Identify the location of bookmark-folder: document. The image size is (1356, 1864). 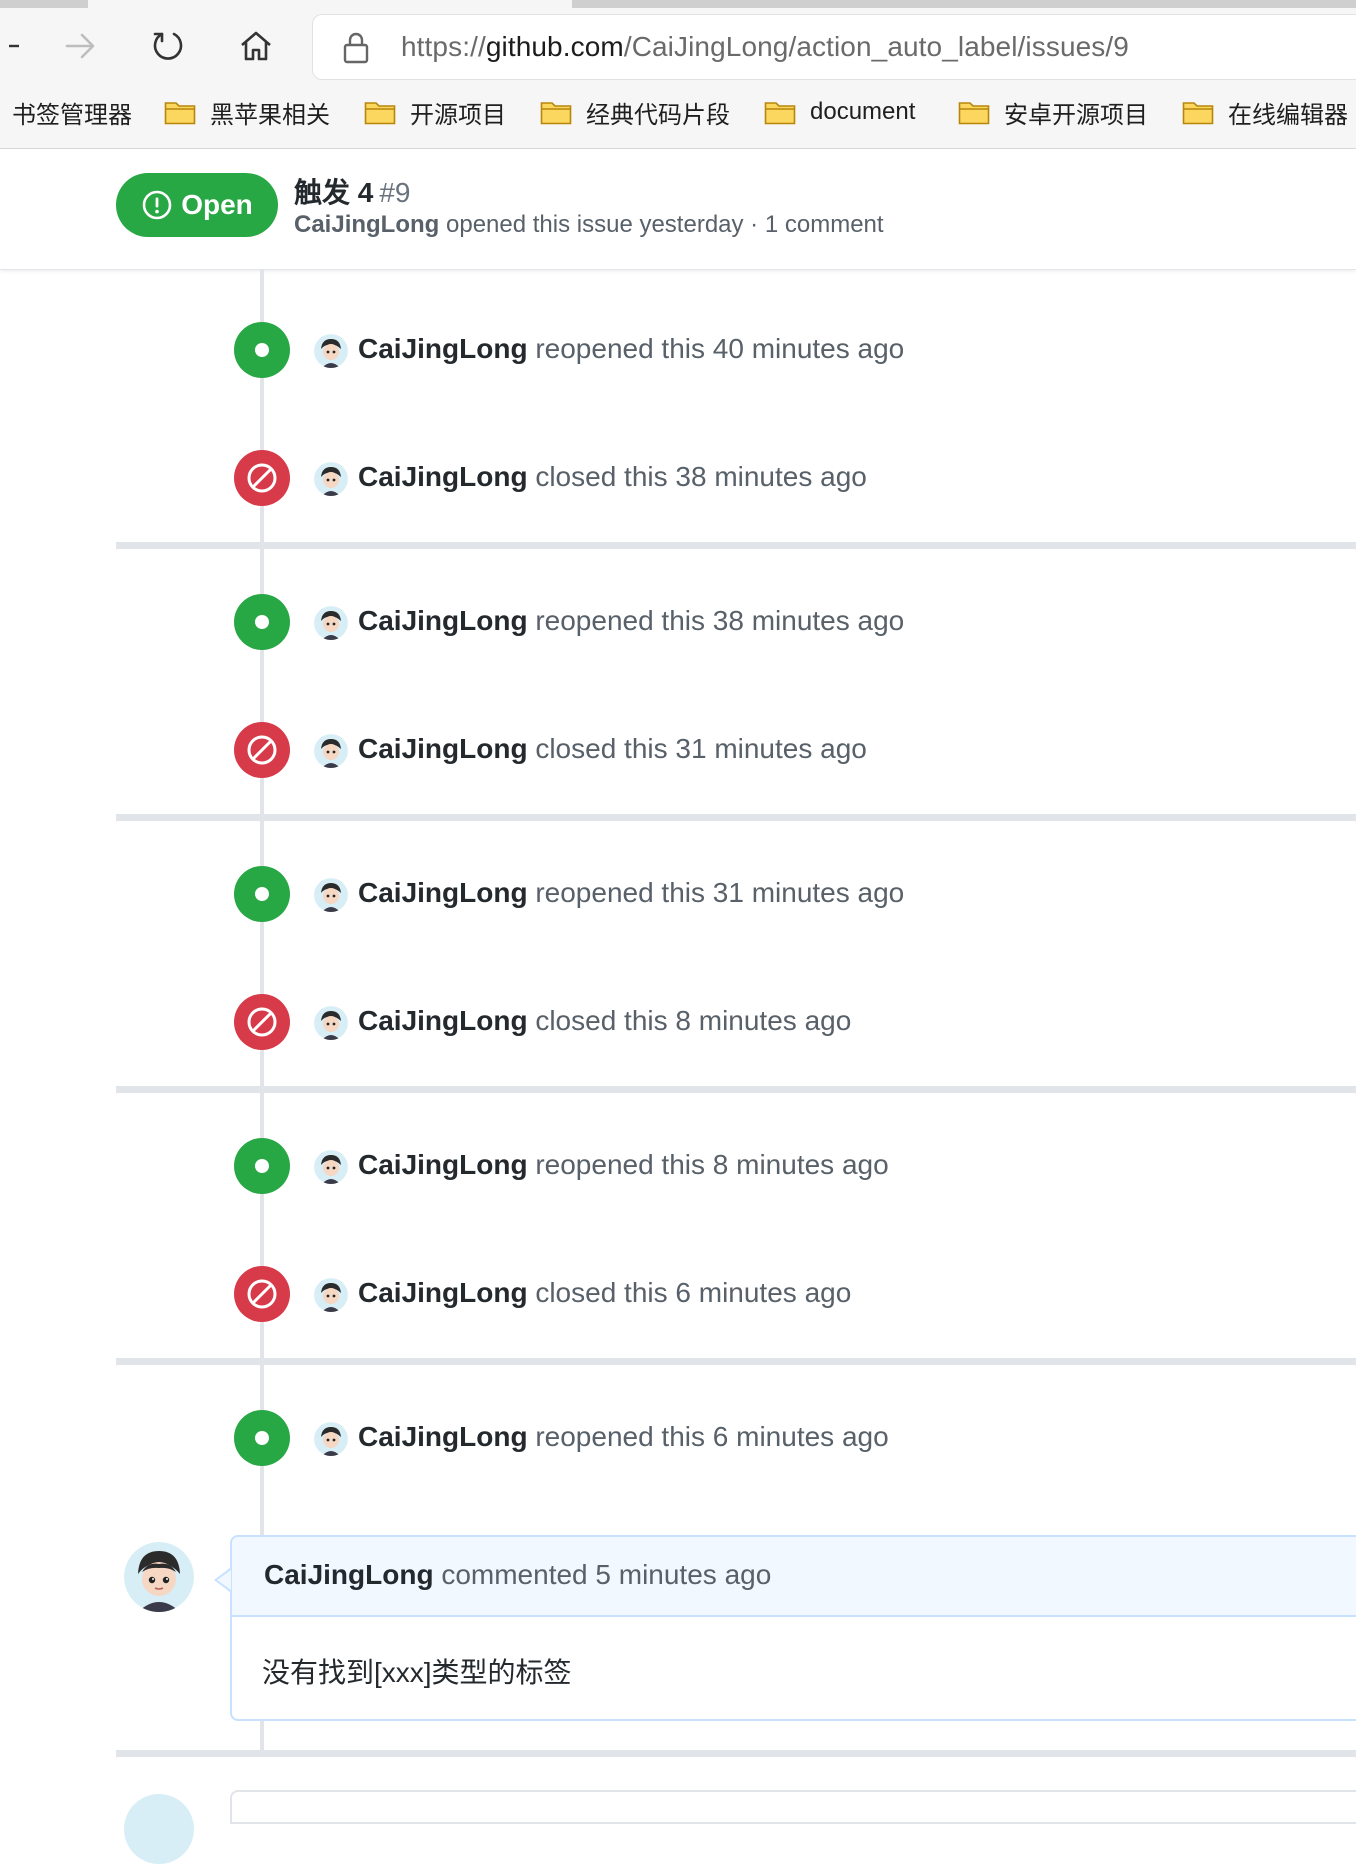
(839, 112).